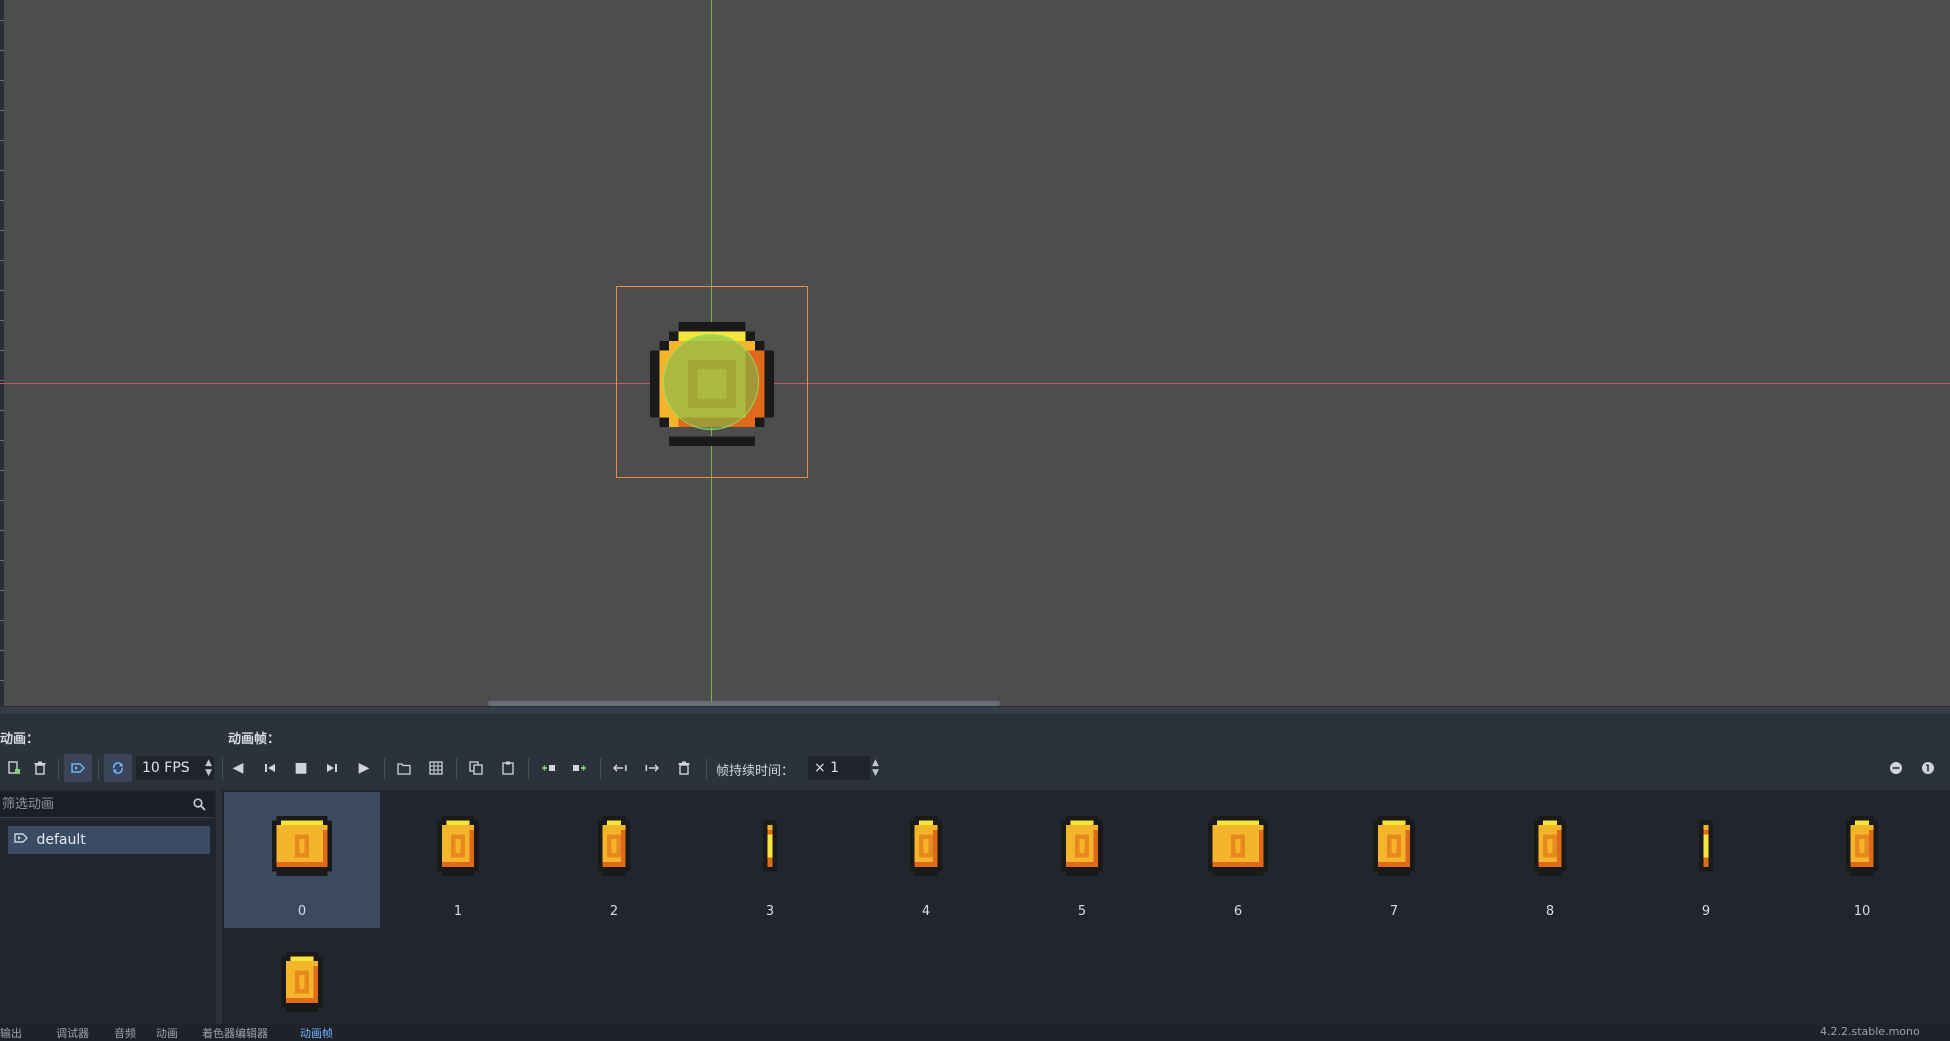  What do you see at coordinates (755, 771) in the screenshot?
I see `frame-duration-label: 帧持续时间：` at bounding box center [755, 771].